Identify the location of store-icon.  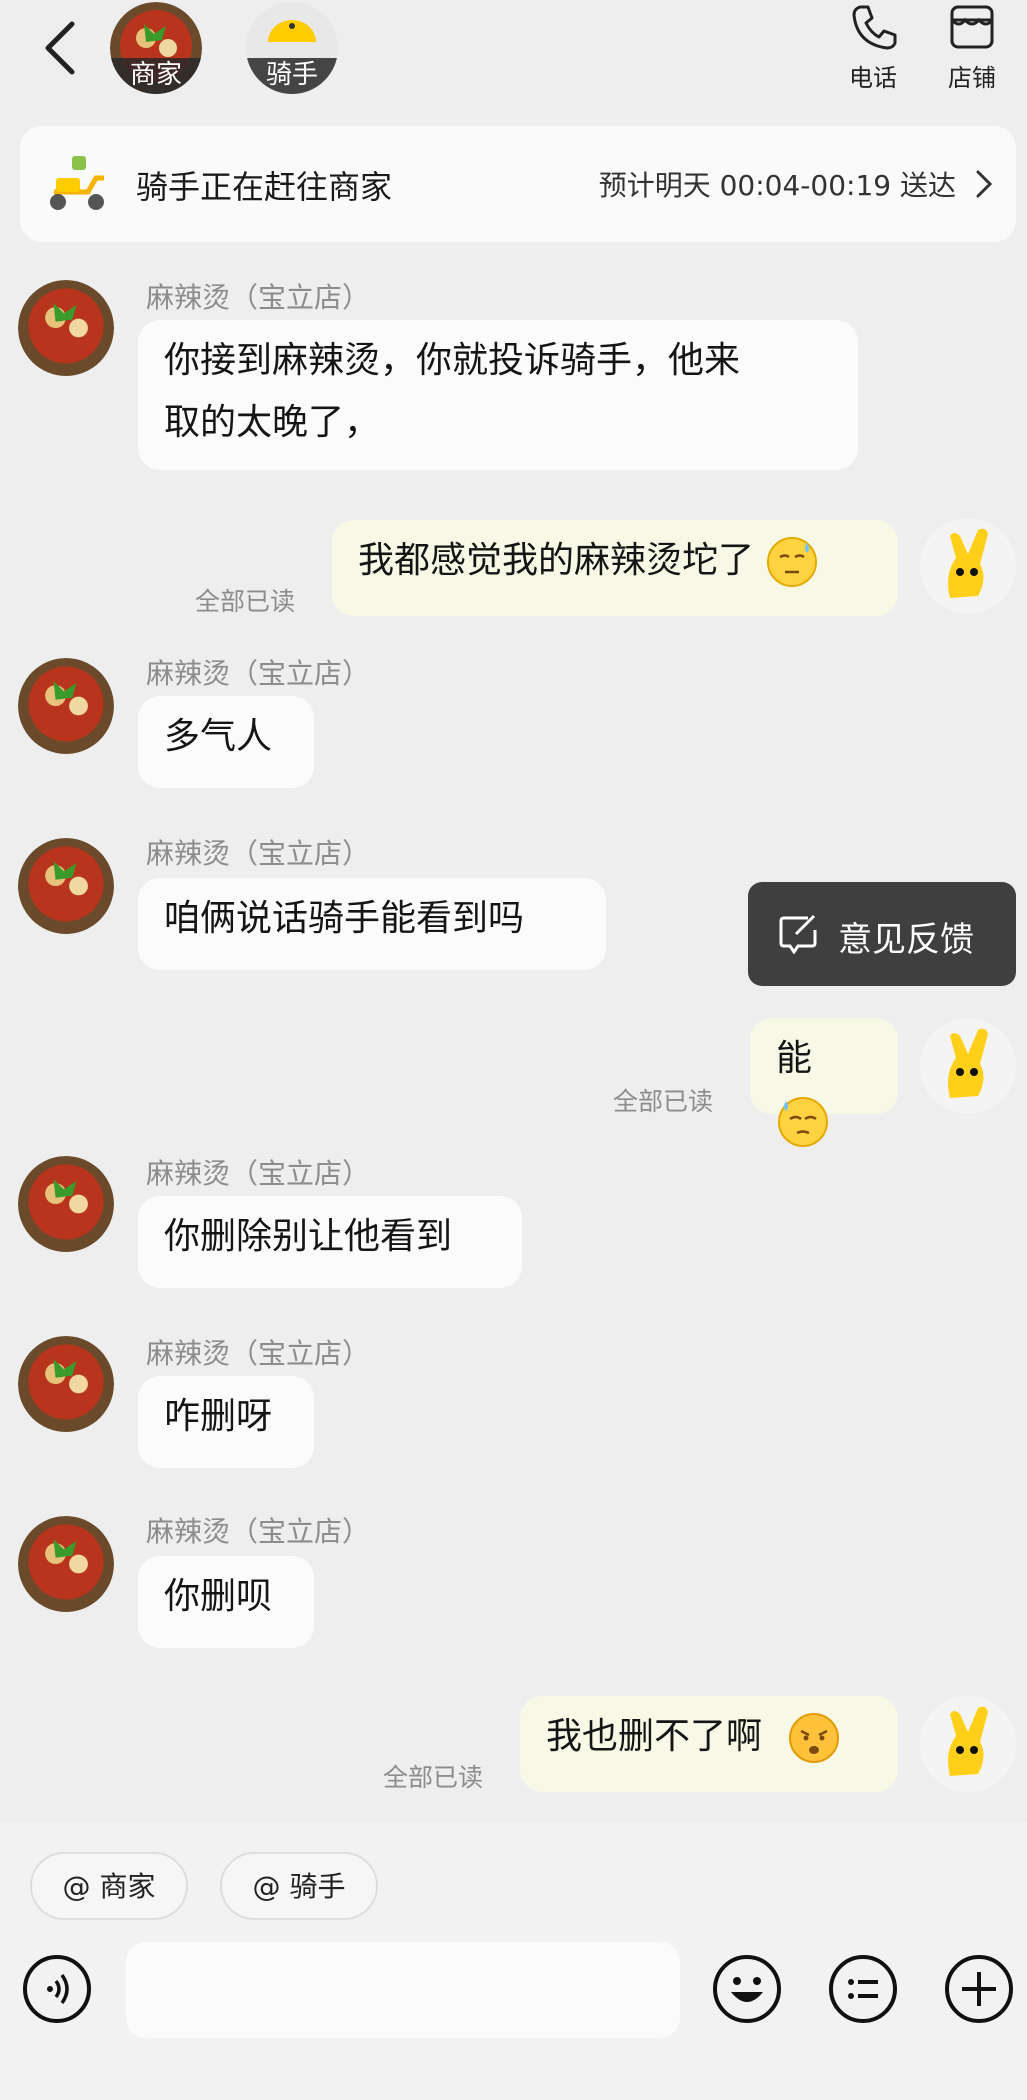
(972, 27).